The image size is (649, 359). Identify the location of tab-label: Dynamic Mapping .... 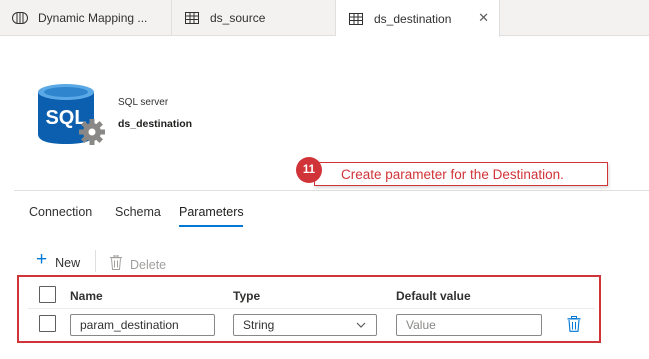
(93, 18).